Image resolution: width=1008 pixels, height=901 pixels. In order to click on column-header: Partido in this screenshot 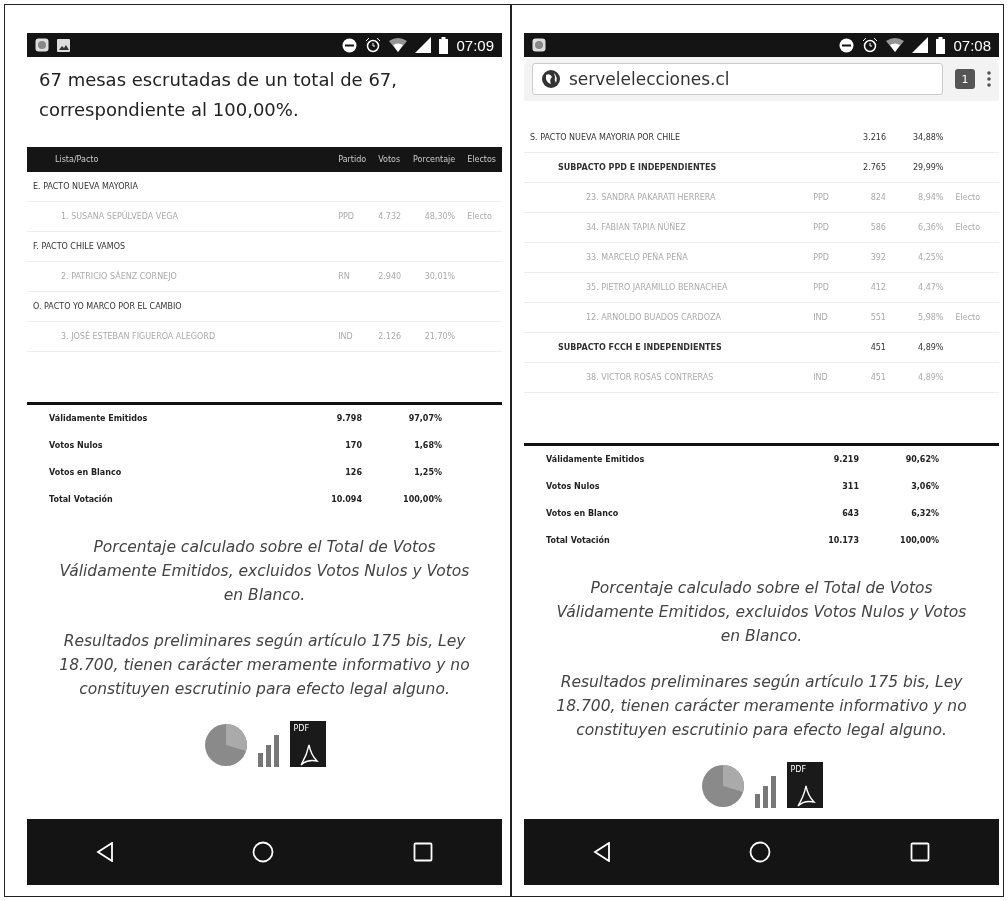, I will do `click(352, 159)`.